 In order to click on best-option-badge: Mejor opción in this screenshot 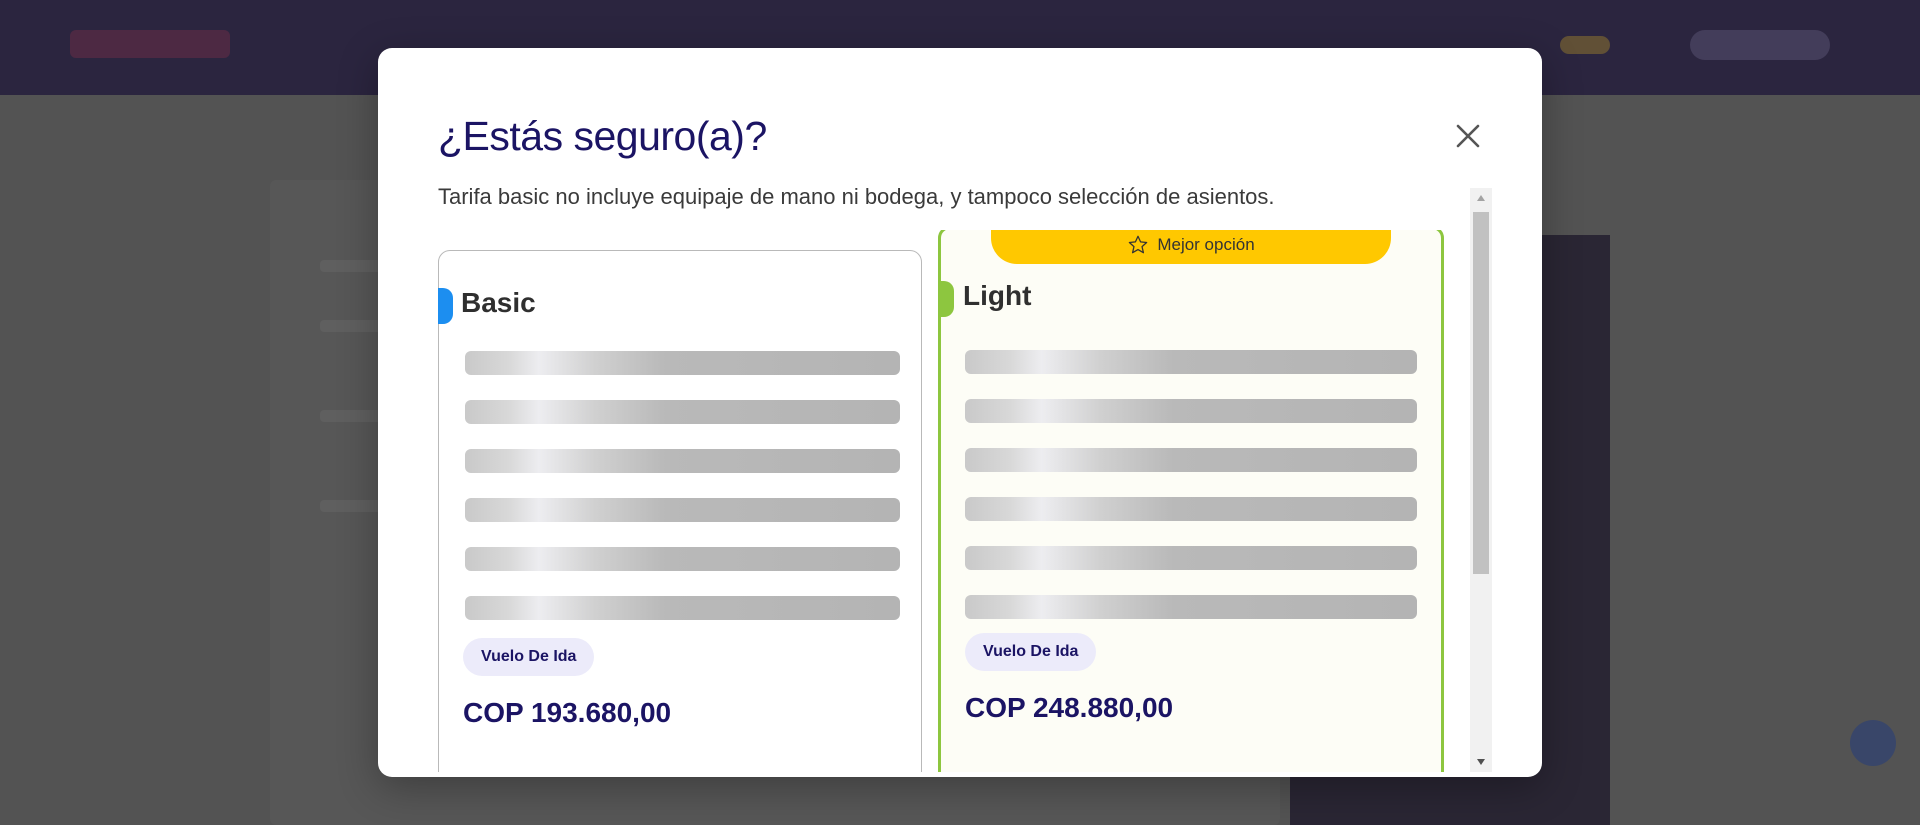, I will do `click(1191, 247)`.